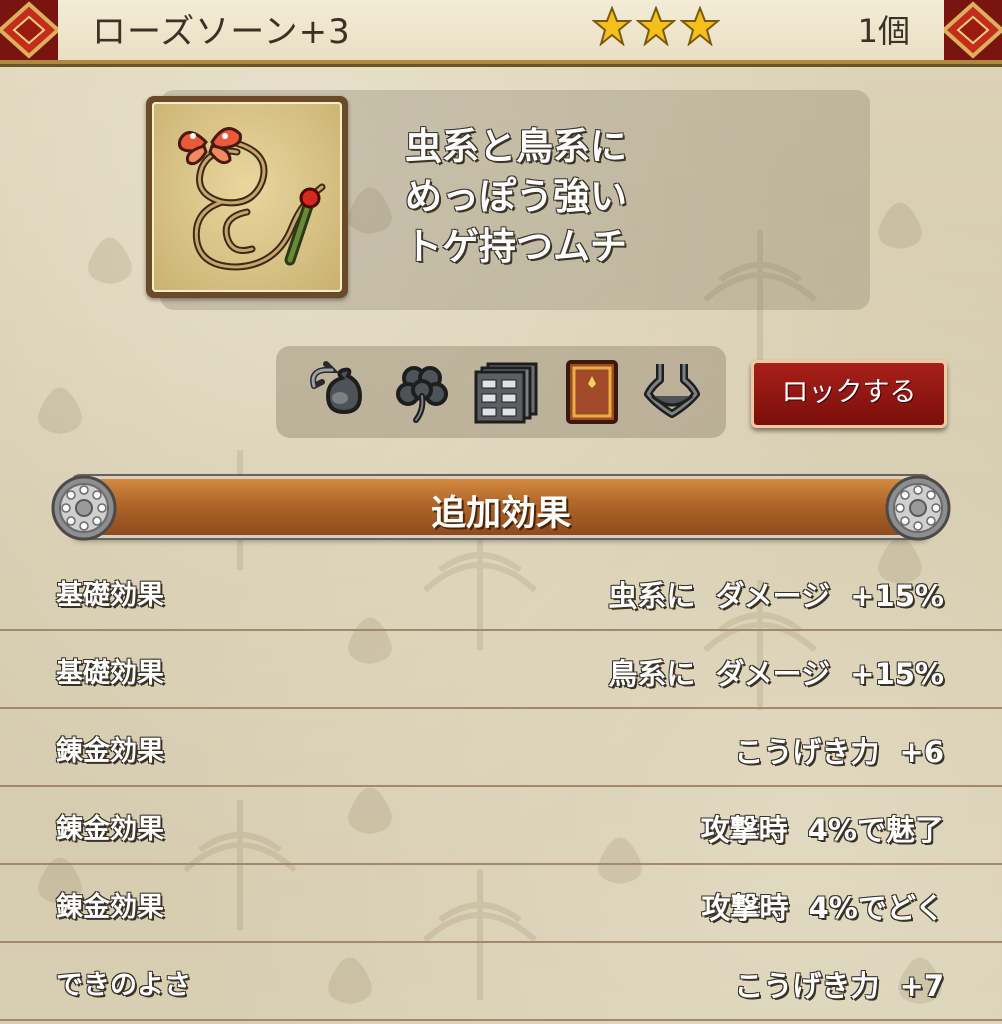 The height and width of the screenshot is (1024, 1002). Describe the element at coordinates (84, 508) in the screenshot. I see `bolt-ornament-left-icon` at that location.